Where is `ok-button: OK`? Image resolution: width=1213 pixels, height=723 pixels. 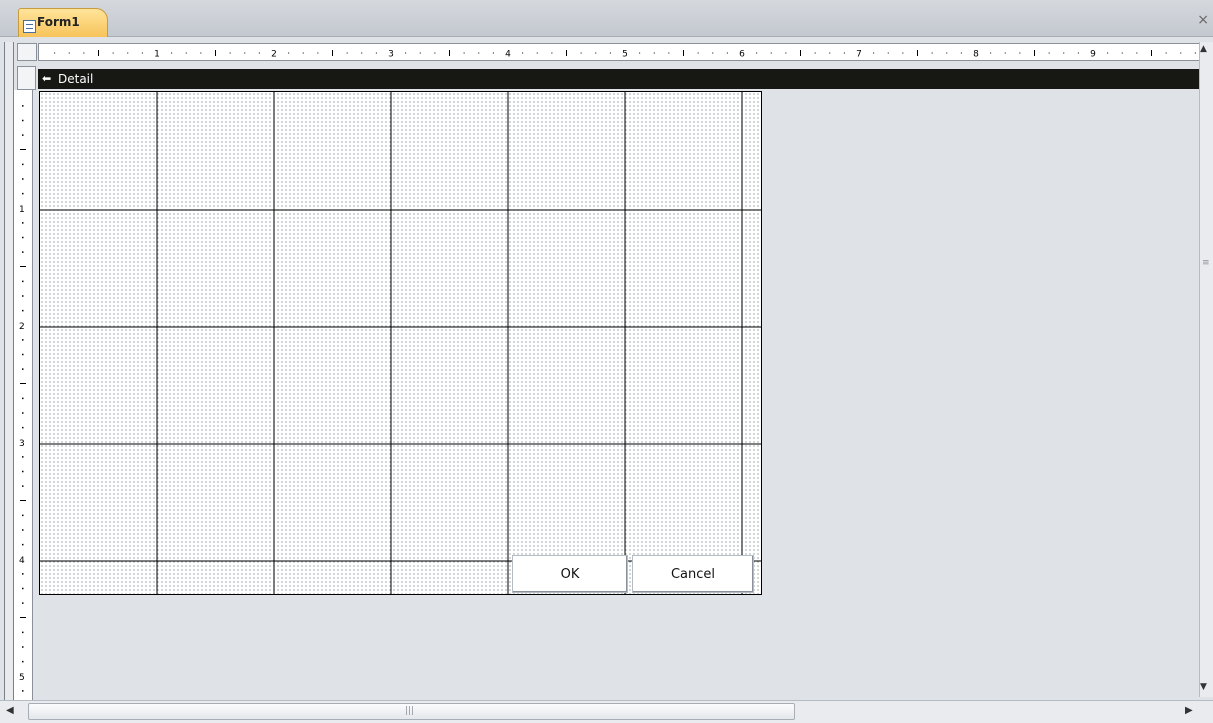 ok-button: OK is located at coordinates (570, 574).